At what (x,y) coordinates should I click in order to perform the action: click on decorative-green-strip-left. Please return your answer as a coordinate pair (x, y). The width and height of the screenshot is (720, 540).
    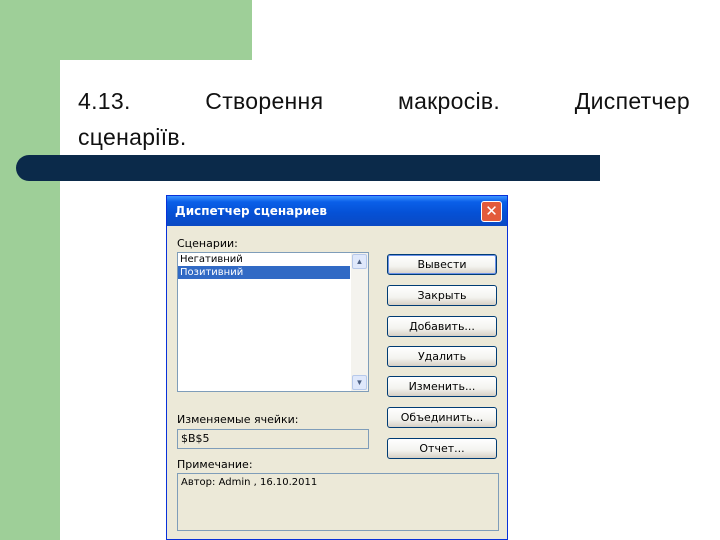
    Looking at the image, I should click on (30, 270).